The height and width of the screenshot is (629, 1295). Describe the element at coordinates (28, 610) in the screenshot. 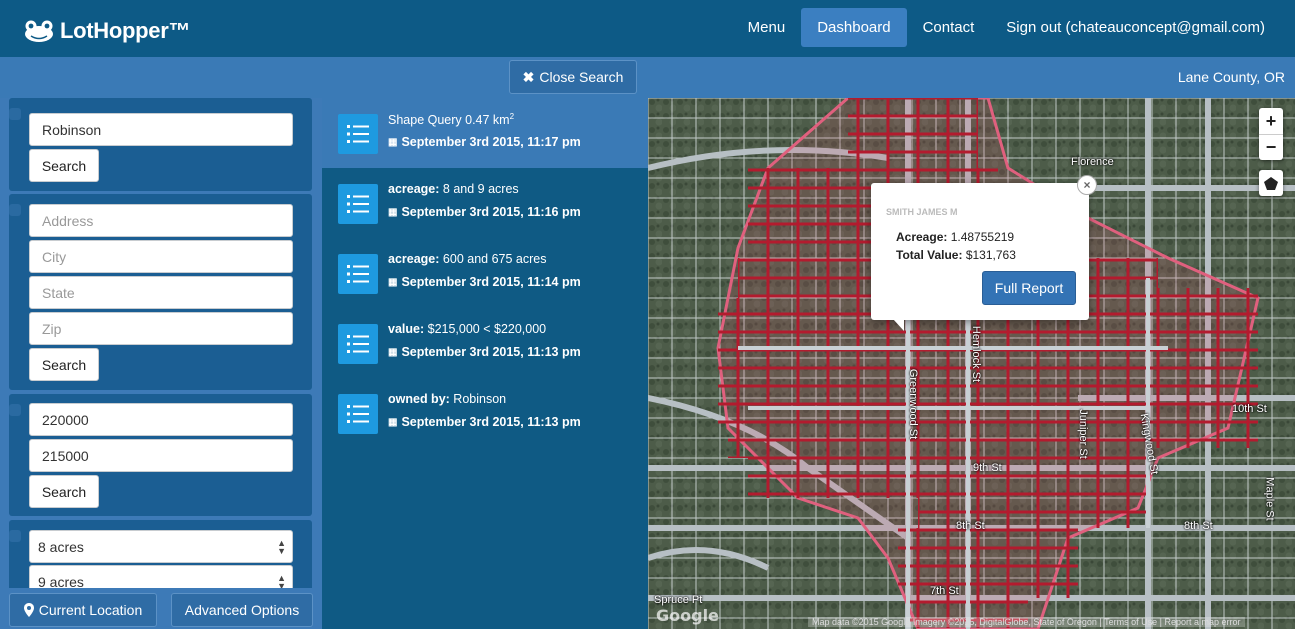

I see `map-marker-icon` at that location.